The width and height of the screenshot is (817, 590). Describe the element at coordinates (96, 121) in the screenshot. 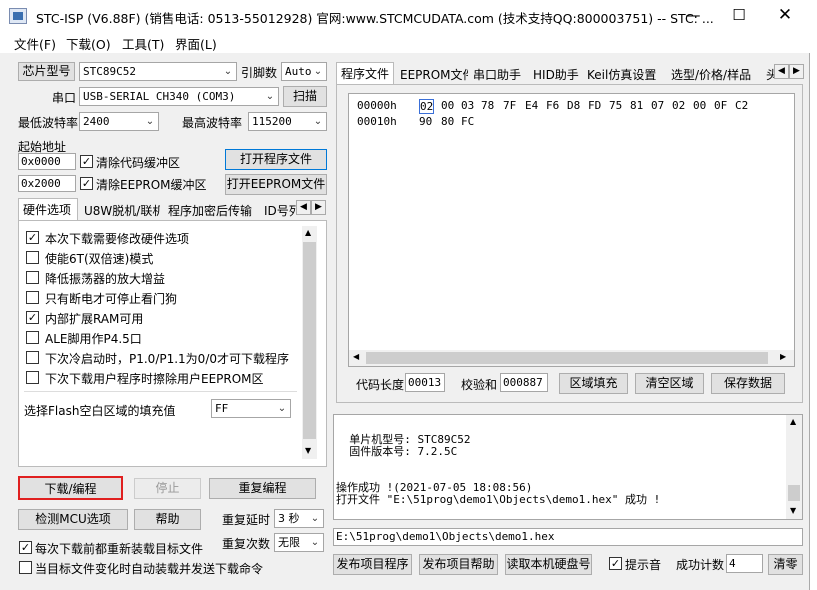

I see `min-baud-value: 2400` at that location.